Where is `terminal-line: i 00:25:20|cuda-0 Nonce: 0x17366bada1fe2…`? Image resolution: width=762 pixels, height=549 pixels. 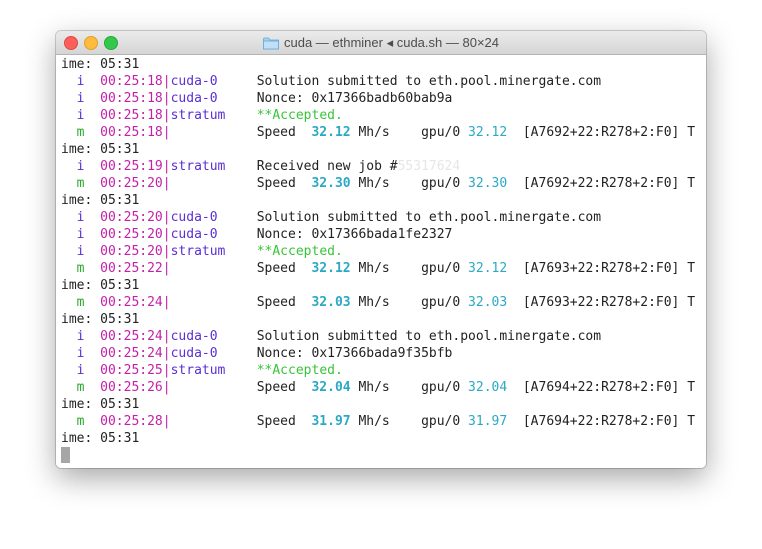
terminal-line: i 00:25:20|cuda-0 Nonce: 0x17366bada1fe2… is located at coordinates (257, 234).